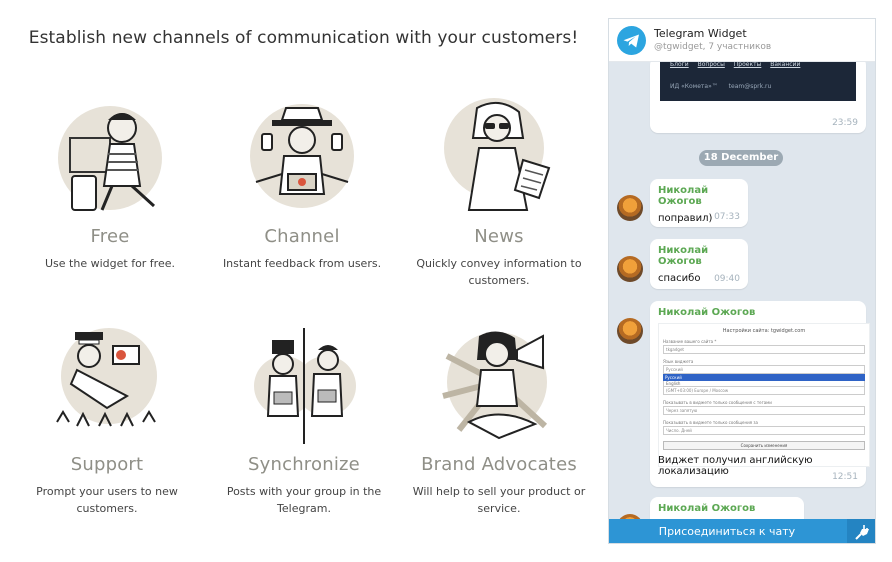 The height and width of the screenshot is (562, 892). I want to click on feature-description: Instant feedback from users., so click(302, 263).